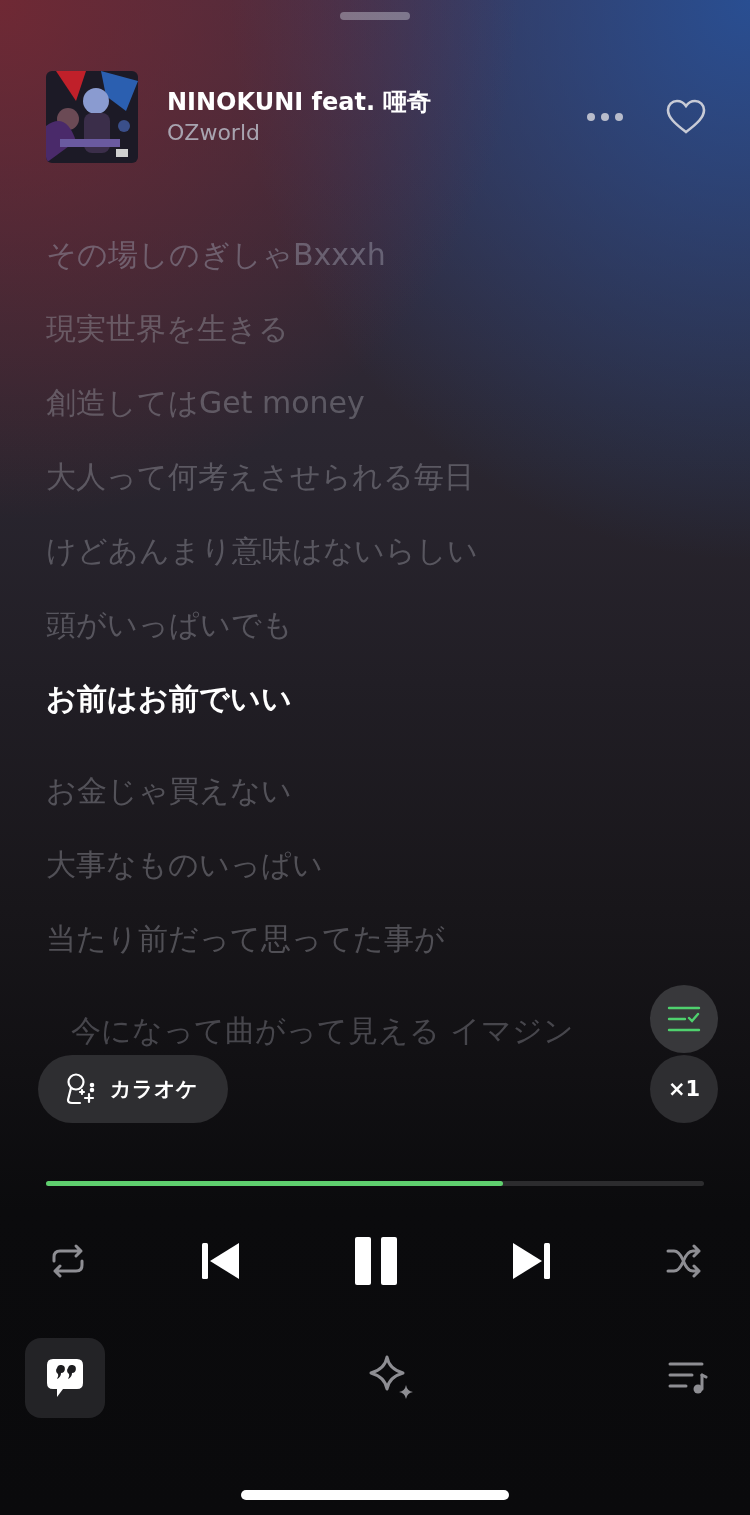 The width and height of the screenshot is (750, 1515). I want to click on list-check-icon, so click(684, 1019).